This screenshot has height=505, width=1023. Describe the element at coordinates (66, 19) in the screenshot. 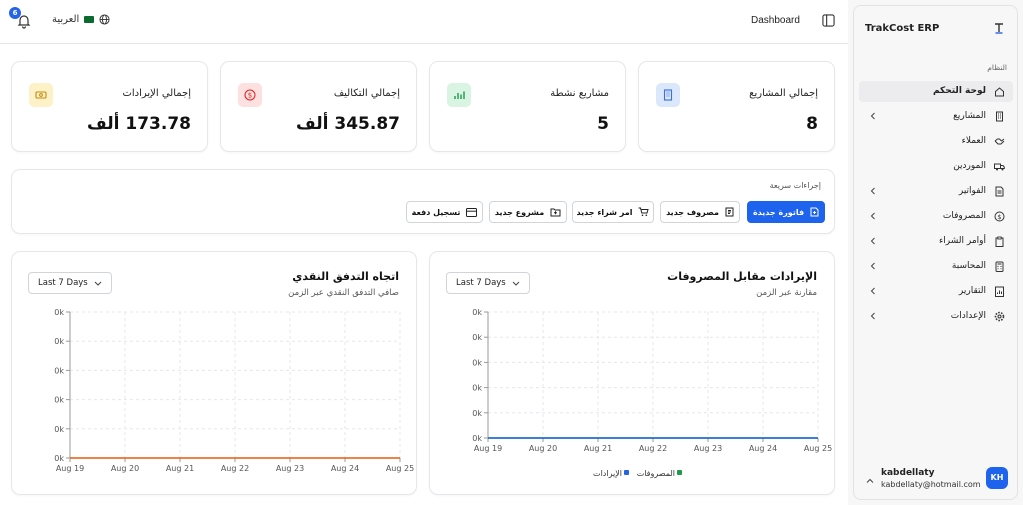

I see `language-label: العربية` at that location.